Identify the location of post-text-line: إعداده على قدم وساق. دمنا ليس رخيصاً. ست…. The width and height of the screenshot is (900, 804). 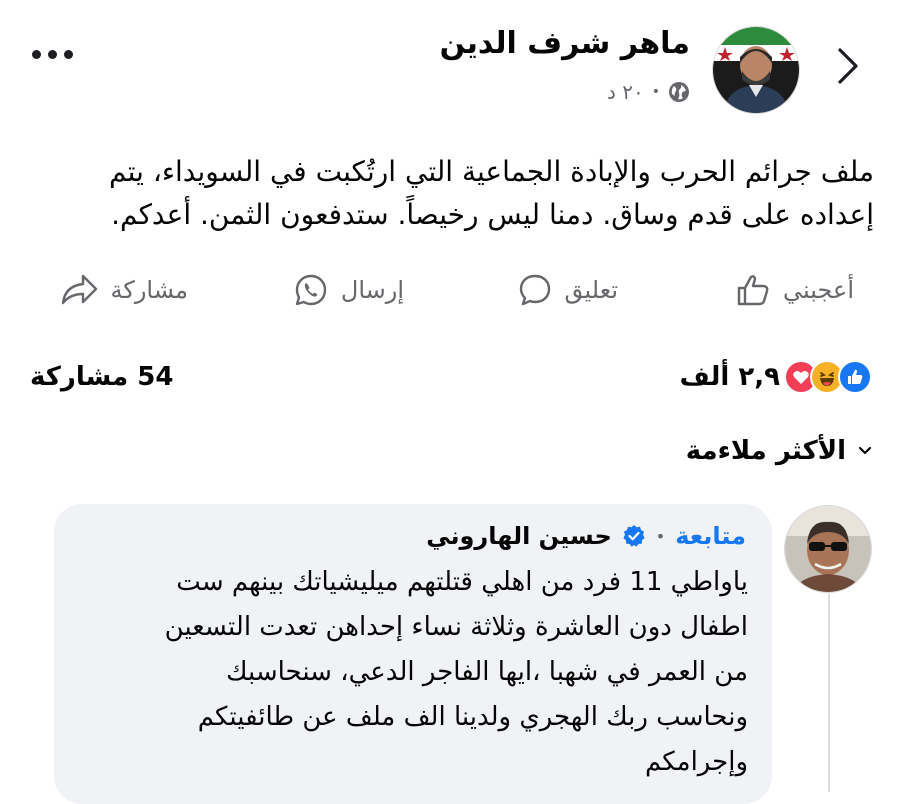
(492, 214).